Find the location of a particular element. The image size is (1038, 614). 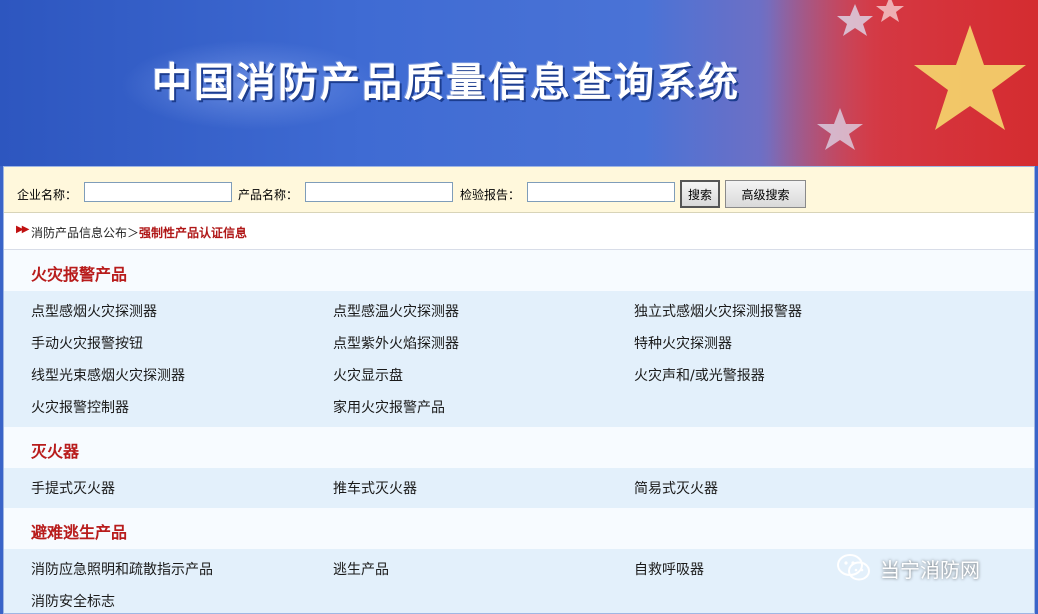

category-title: 灭火器 is located at coordinates (55, 451).